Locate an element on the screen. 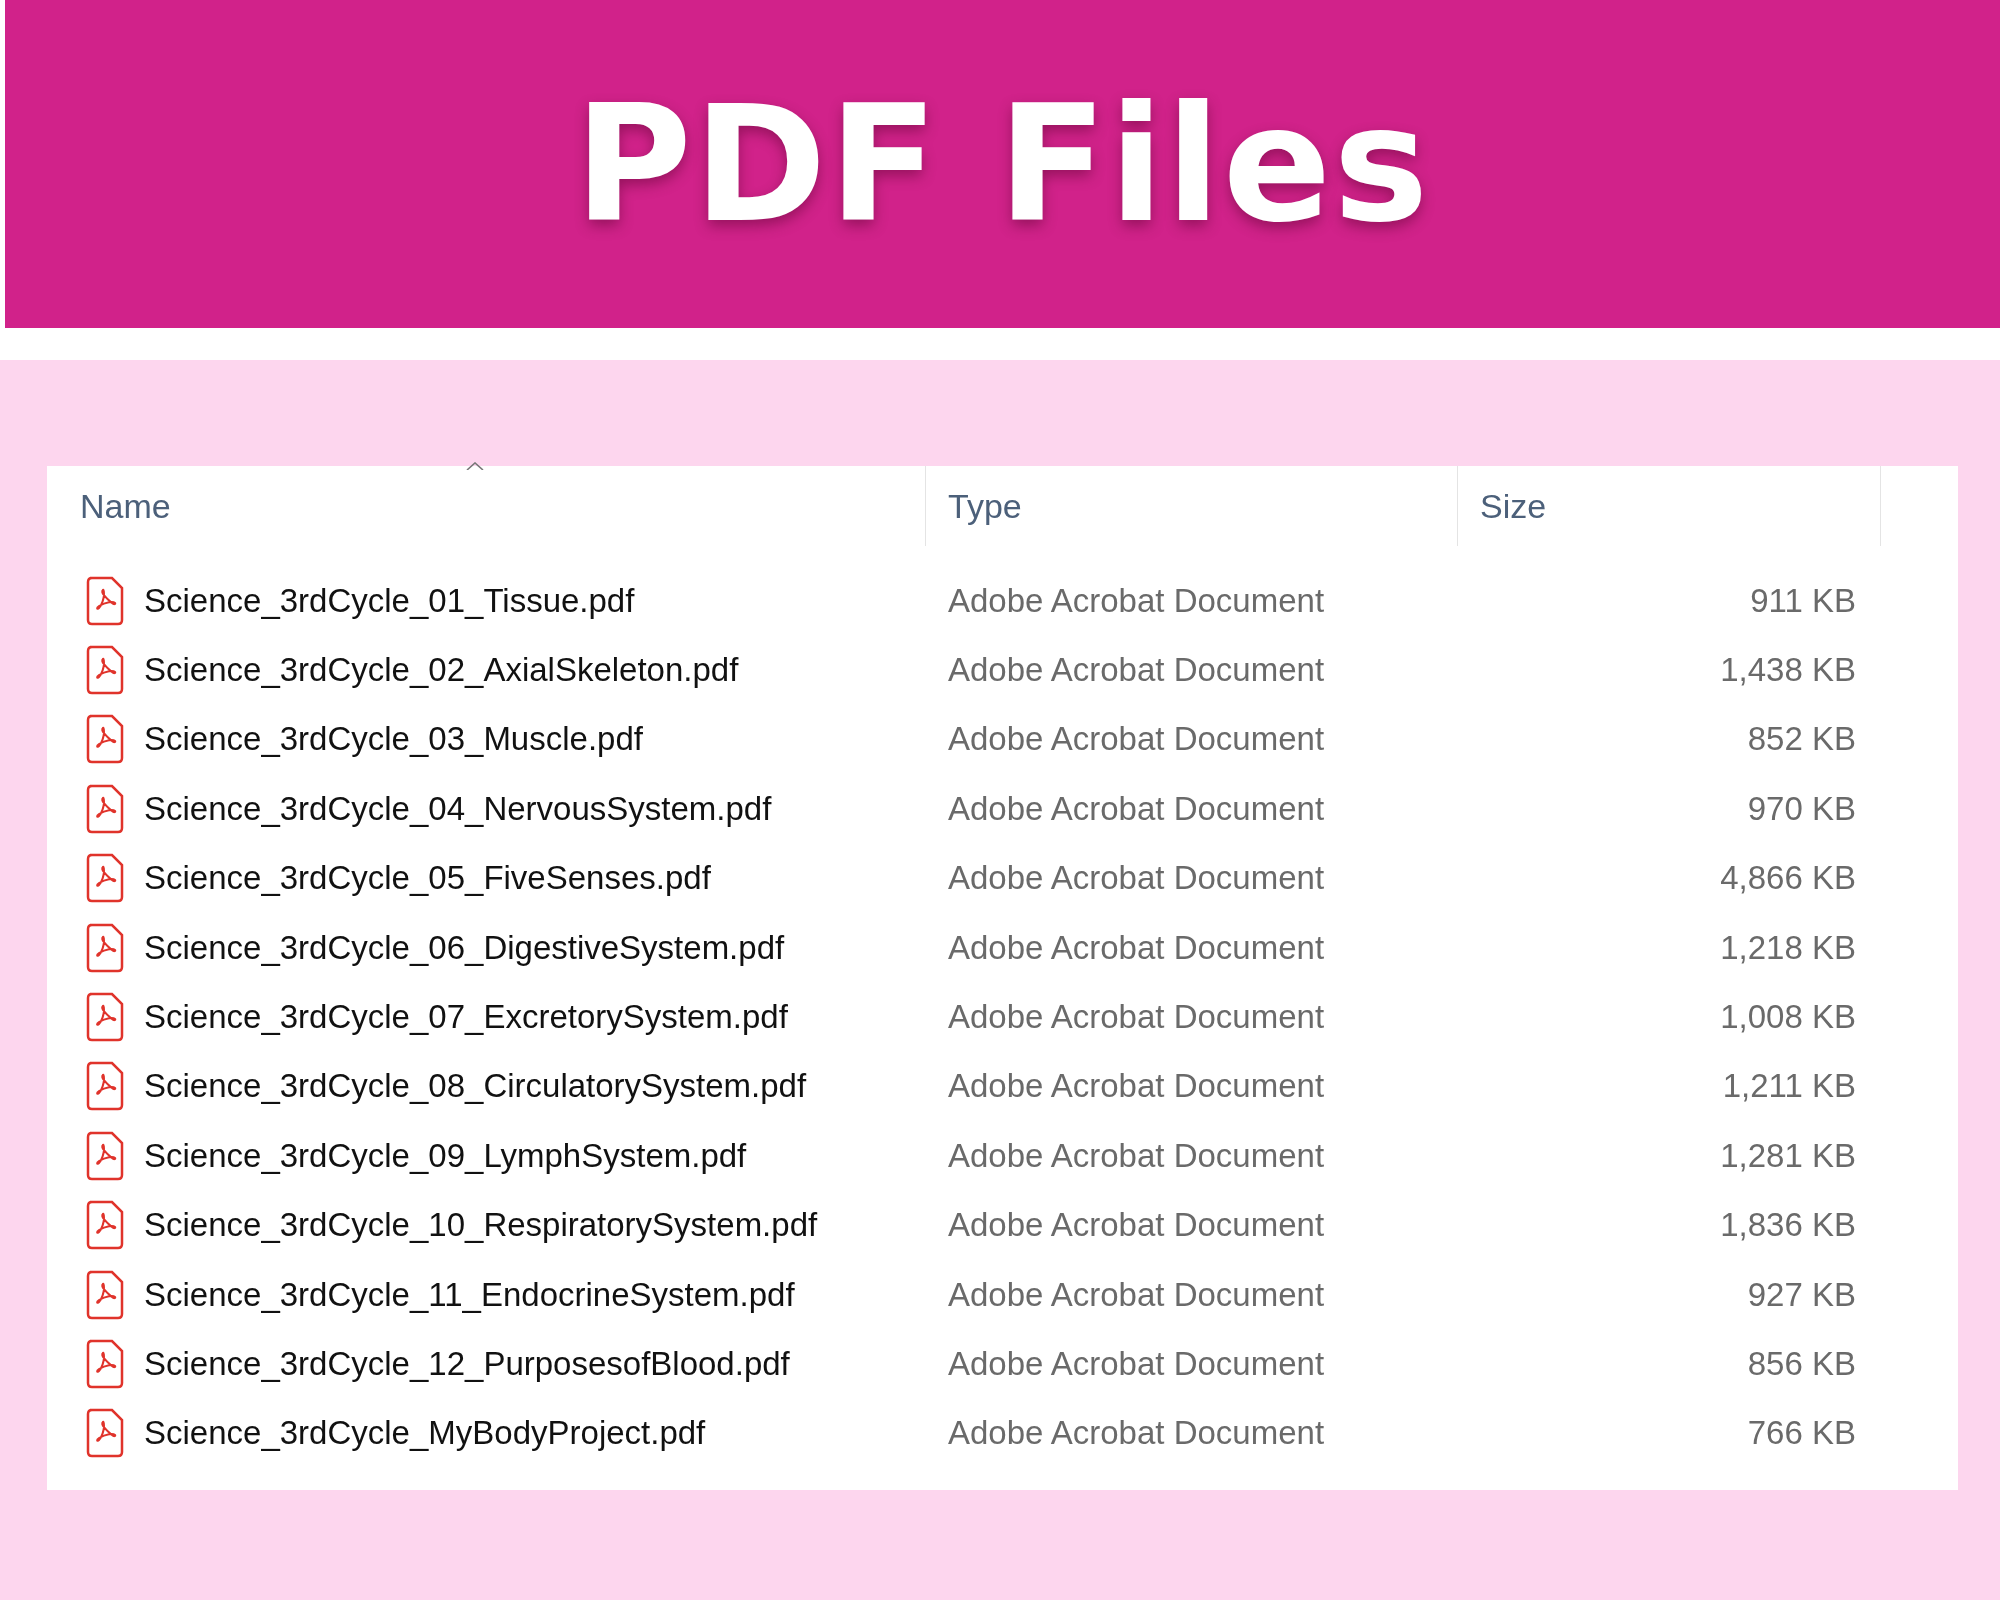 The width and height of the screenshot is (2000, 1600). file-name: Science_3rdCycle_09_LymphSystem.pdf is located at coordinates (445, 1155).